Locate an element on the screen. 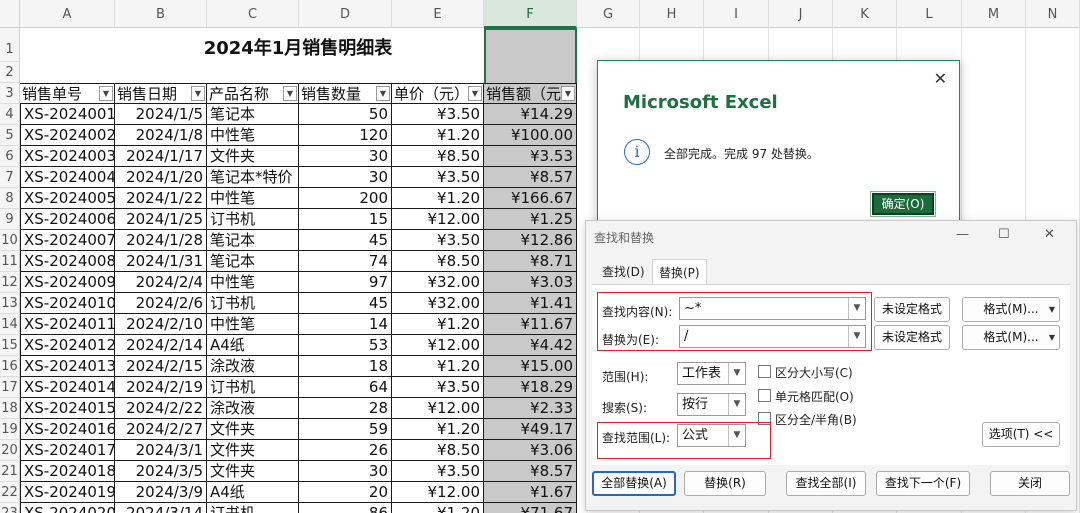 This screenshot has height=513, width=1080. maximize-icon: ☐ is located at coordinates (1004, 234).